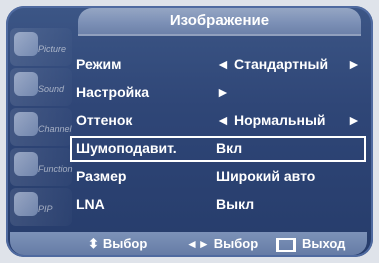  Describe the element at coordinates (229, 148) in the screenshot. I see `row-value: Вкл` at that location.